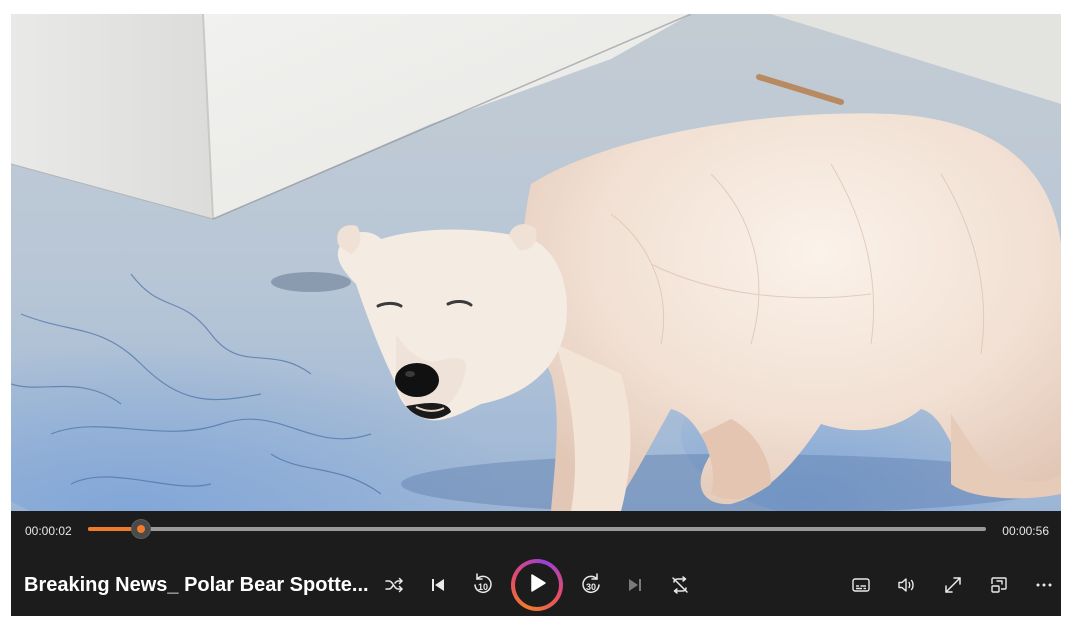 Image resolution: width=1068 pixels, height=627 pixels. I want to click on captions-button, so click(861, 585).